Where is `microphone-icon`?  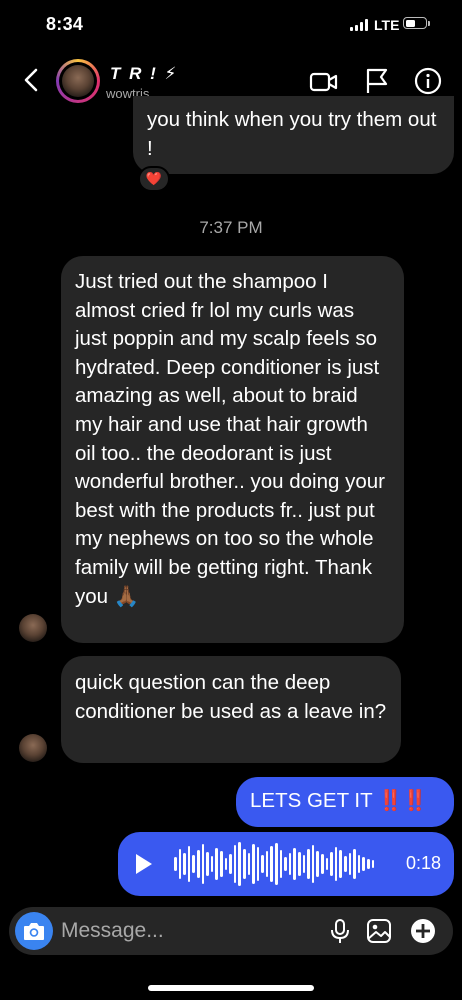
microphone-icon is located at coordinates (340, 931).